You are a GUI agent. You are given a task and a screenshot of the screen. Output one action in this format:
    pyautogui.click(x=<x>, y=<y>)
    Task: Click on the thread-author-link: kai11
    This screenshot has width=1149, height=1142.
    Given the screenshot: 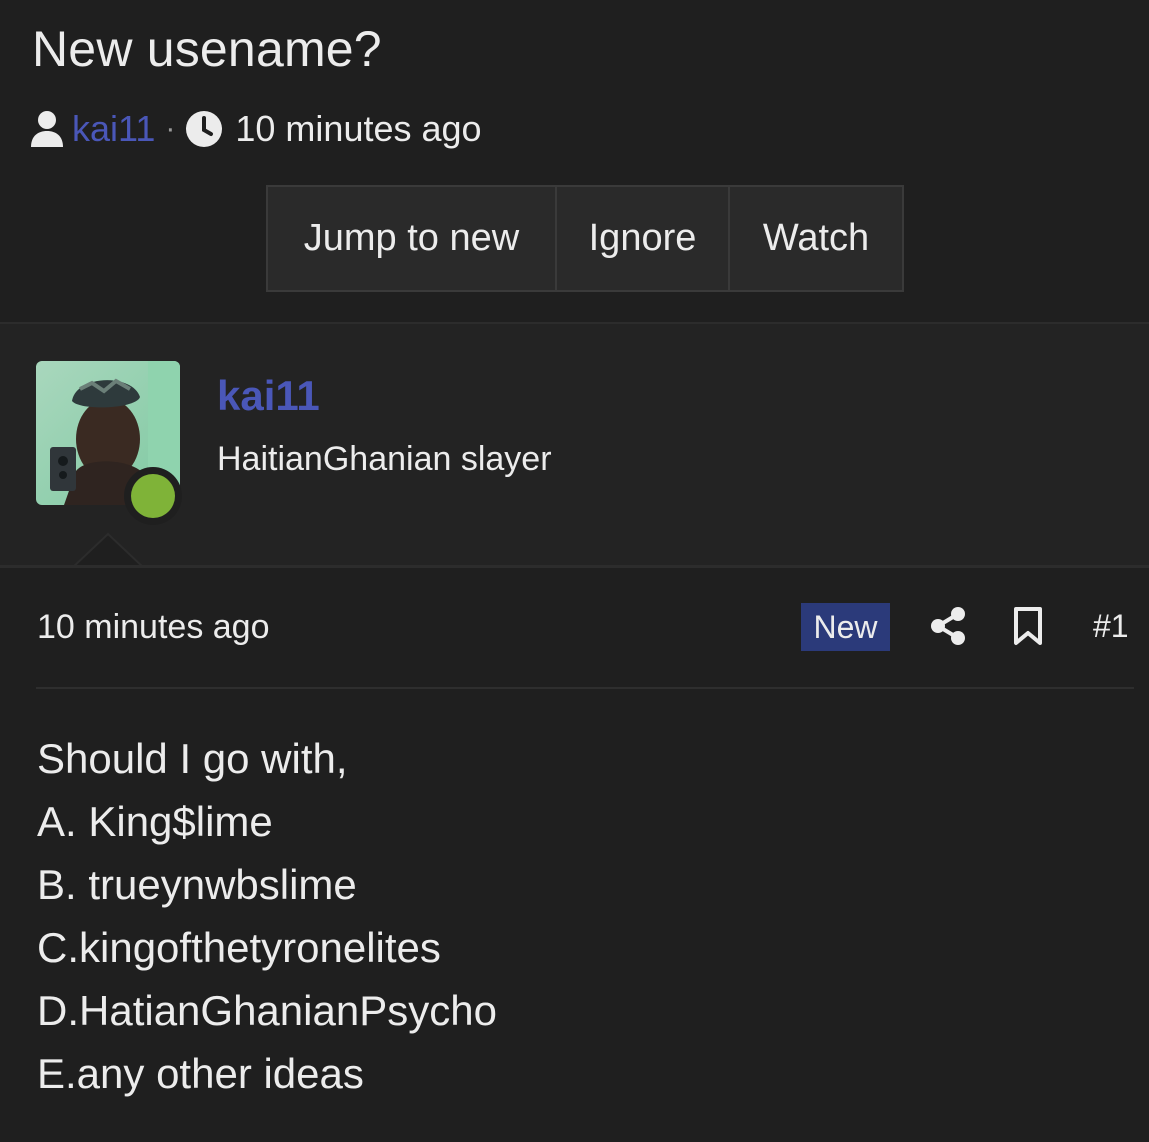 What is the action you would take?
    pyautogui.click(x=113, y=129)
    